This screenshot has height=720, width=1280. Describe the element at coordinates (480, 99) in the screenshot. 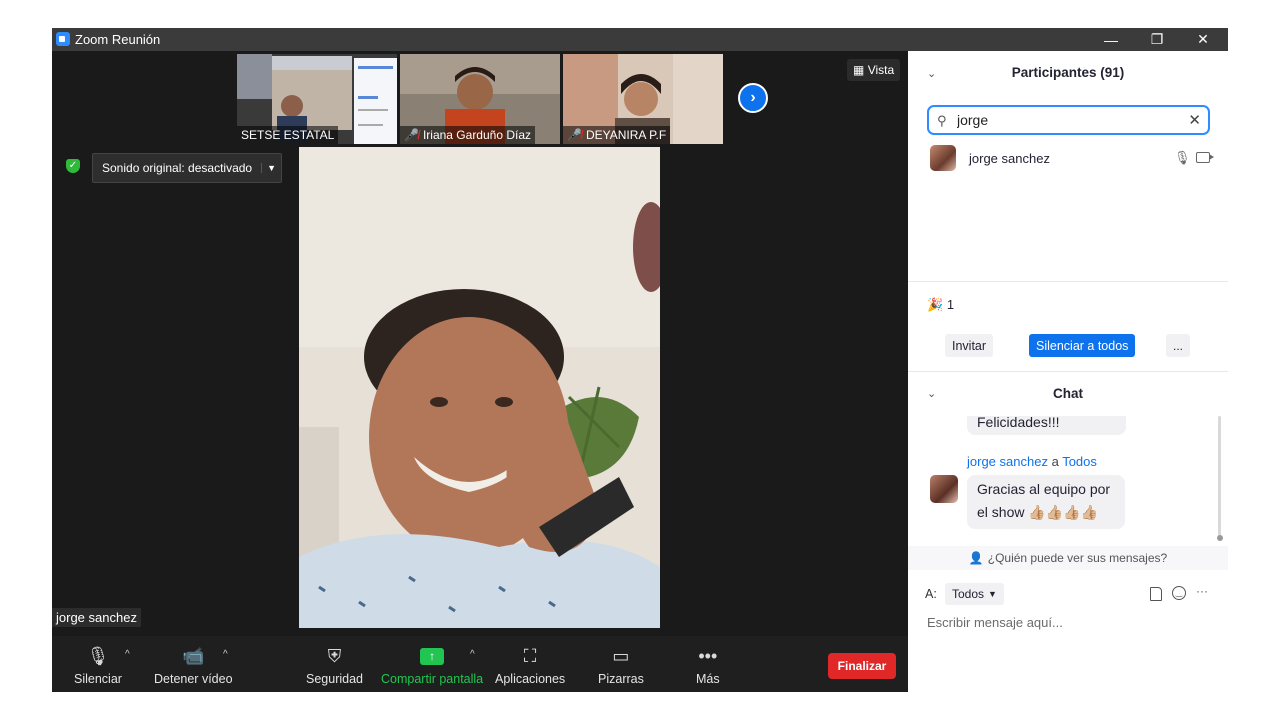

I see `participant-thumbnail: 🎤̸ Iriana Garduño Díaz` at that location.